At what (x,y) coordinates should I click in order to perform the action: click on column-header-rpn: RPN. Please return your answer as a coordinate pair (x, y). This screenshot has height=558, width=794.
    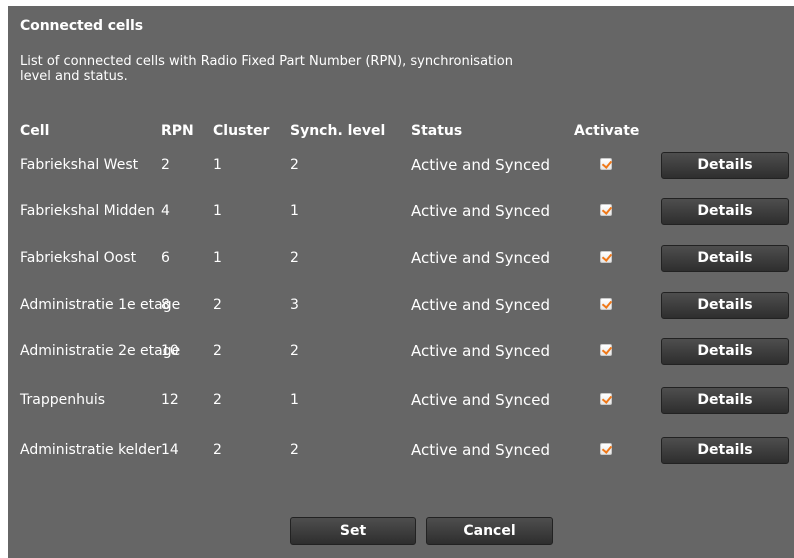
    Looking at the image, I should click on (177, 131).